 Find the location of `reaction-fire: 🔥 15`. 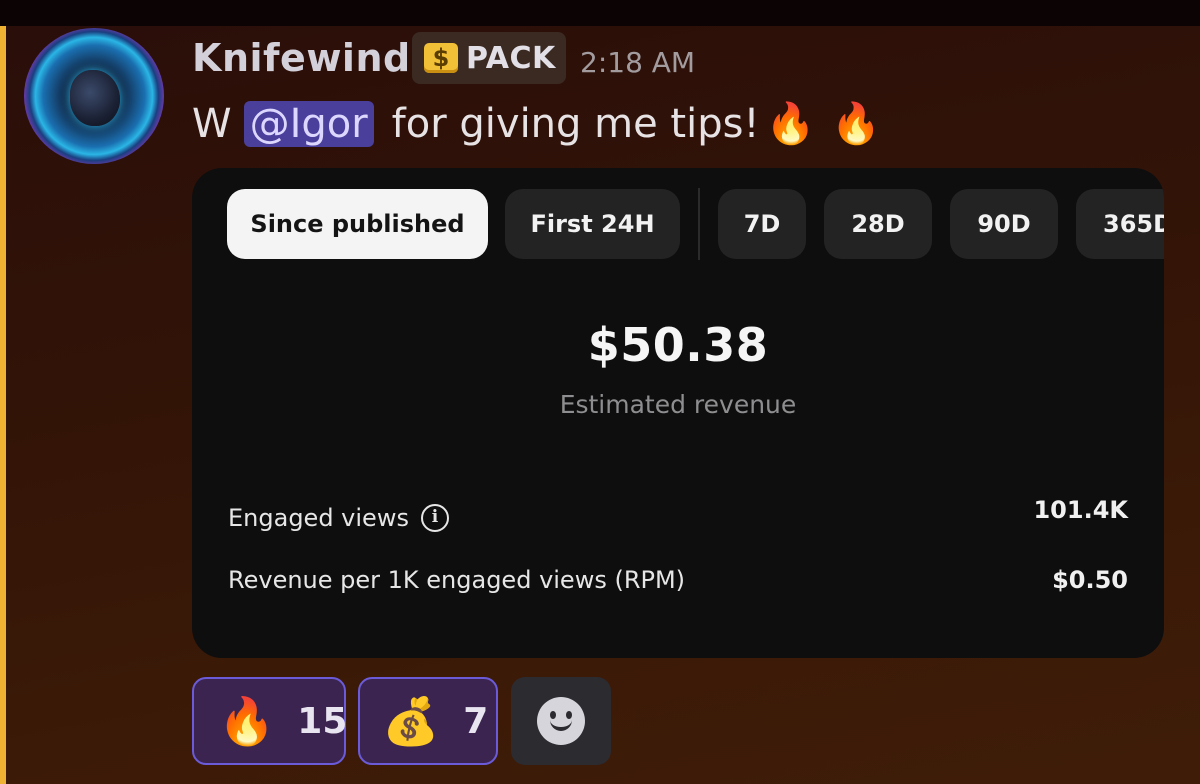

reaction-fire: 🔥 15 is located at coordinates (270, 721).